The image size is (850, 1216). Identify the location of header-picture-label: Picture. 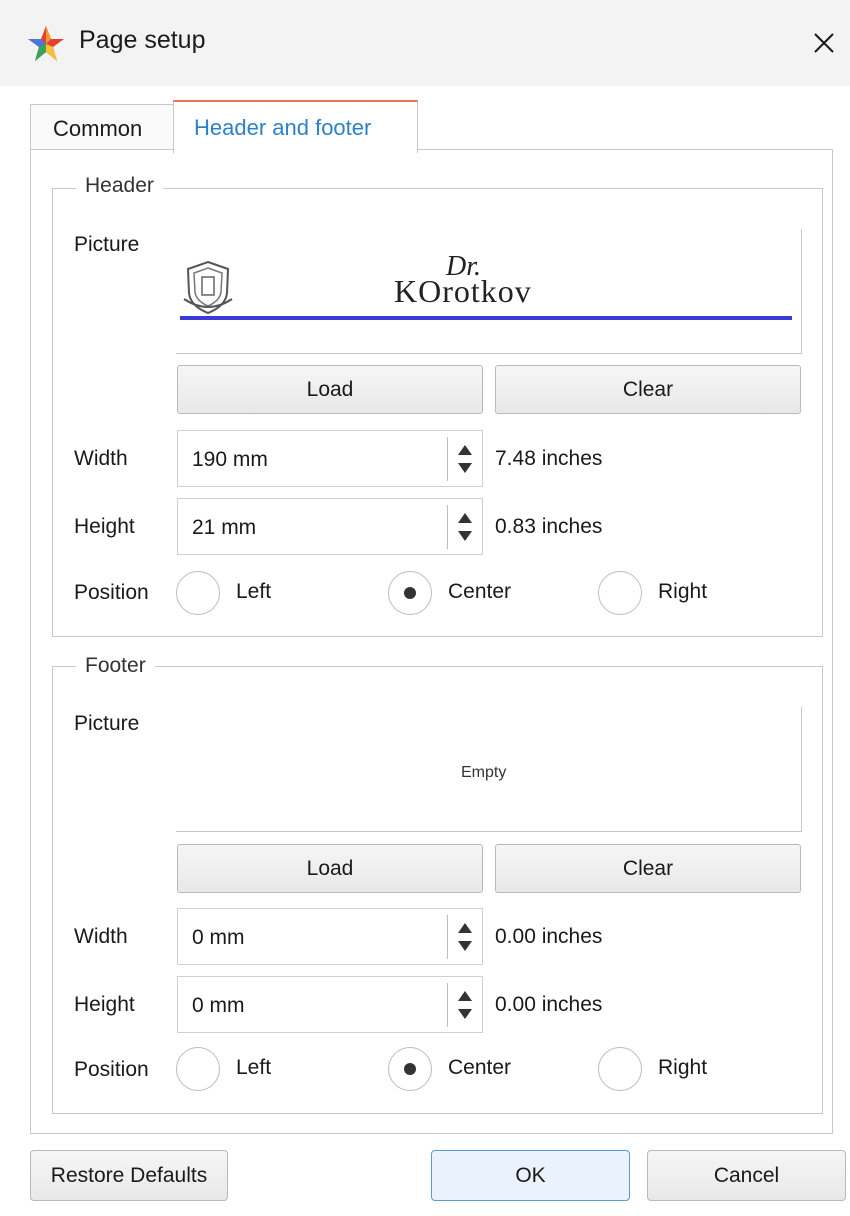
(107, 244).